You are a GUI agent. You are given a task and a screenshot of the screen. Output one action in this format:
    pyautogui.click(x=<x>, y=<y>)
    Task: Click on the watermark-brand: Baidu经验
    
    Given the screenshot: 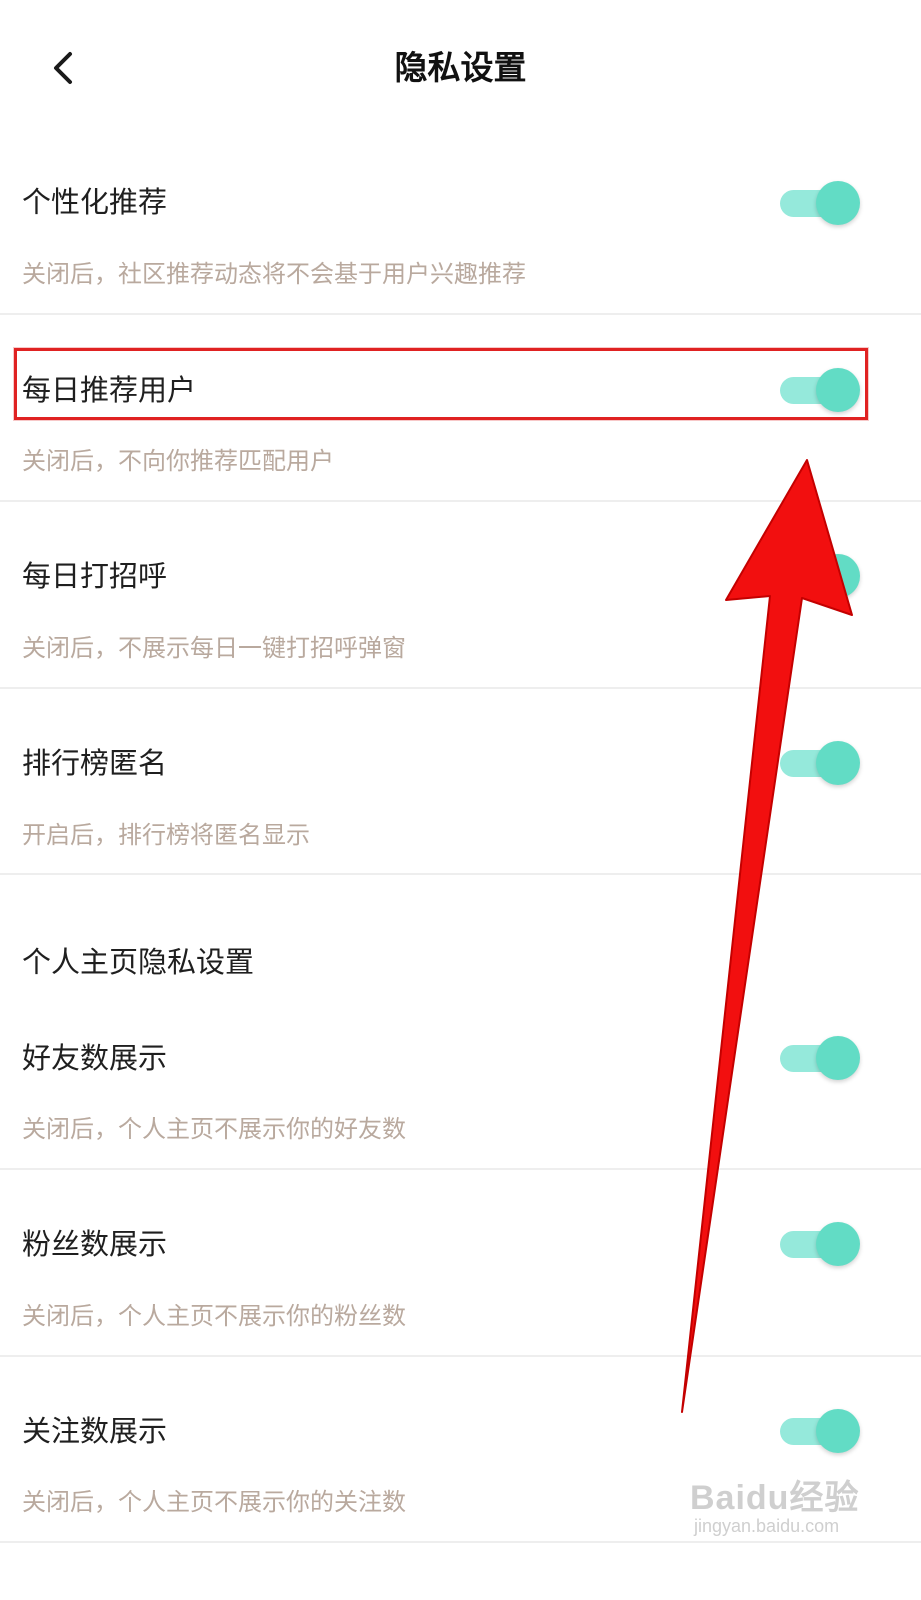 What is the action you would take?
    pyautogui.click(x=775, y=1498)
    